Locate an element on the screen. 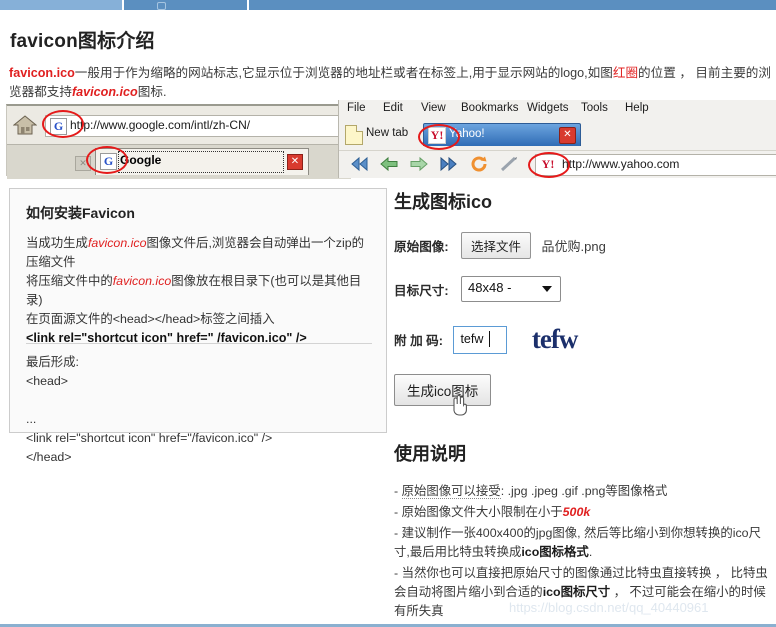 This screenshot has width=776, height=627. target-size-select: 48x48 - is located at coordinates (511, 289).